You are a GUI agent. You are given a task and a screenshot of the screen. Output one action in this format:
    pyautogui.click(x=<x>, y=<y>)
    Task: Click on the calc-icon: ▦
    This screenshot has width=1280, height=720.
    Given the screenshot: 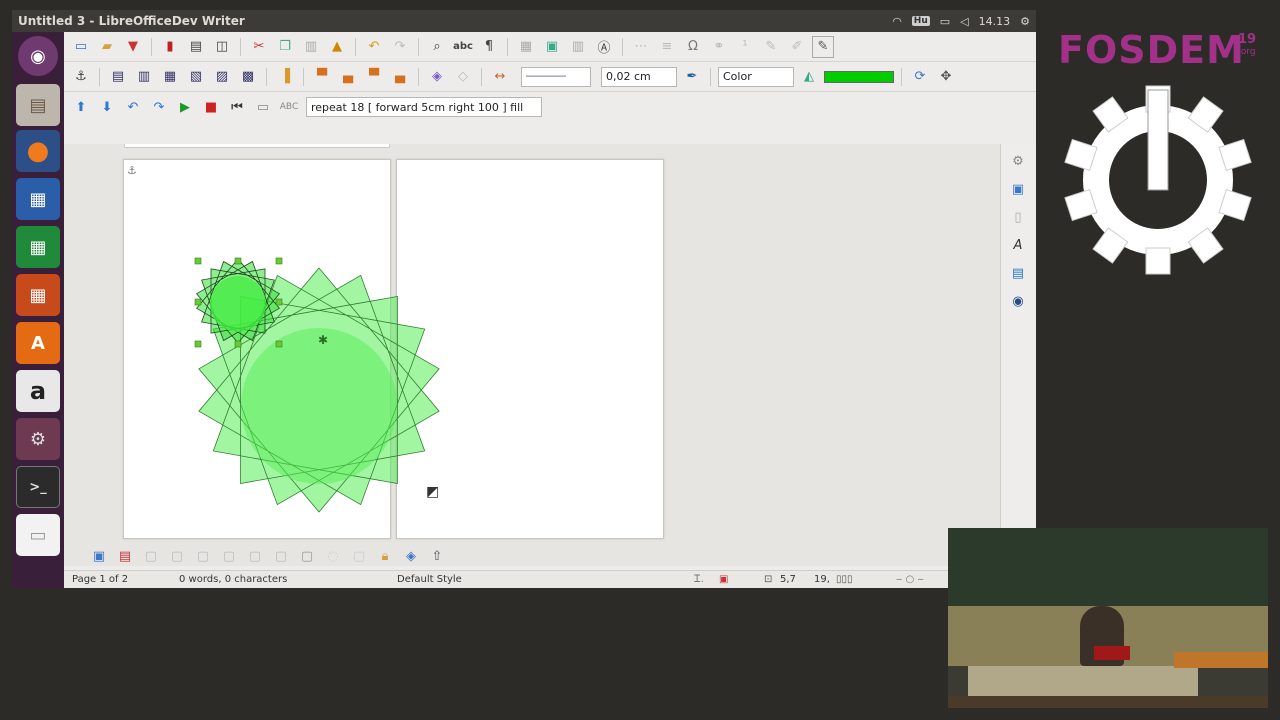 What is the action you would take?
    pyautogui.click(x=38, y=247)
    